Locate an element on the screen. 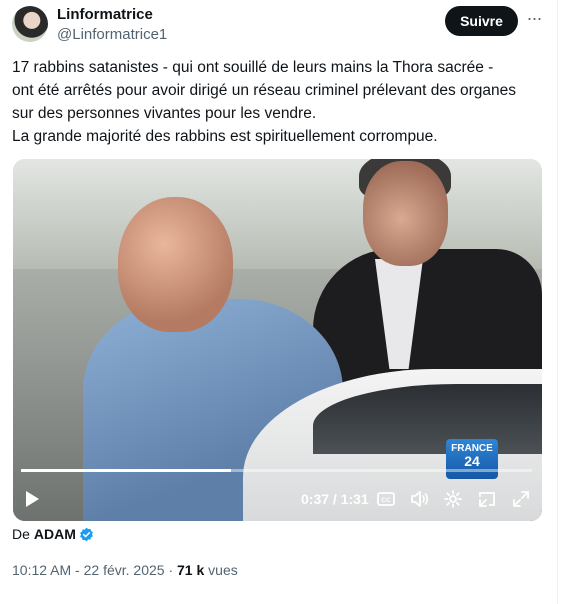 The height and width of the screenshot is (604, 579). follow-button: Suivre is located at coordinates (481, 21).